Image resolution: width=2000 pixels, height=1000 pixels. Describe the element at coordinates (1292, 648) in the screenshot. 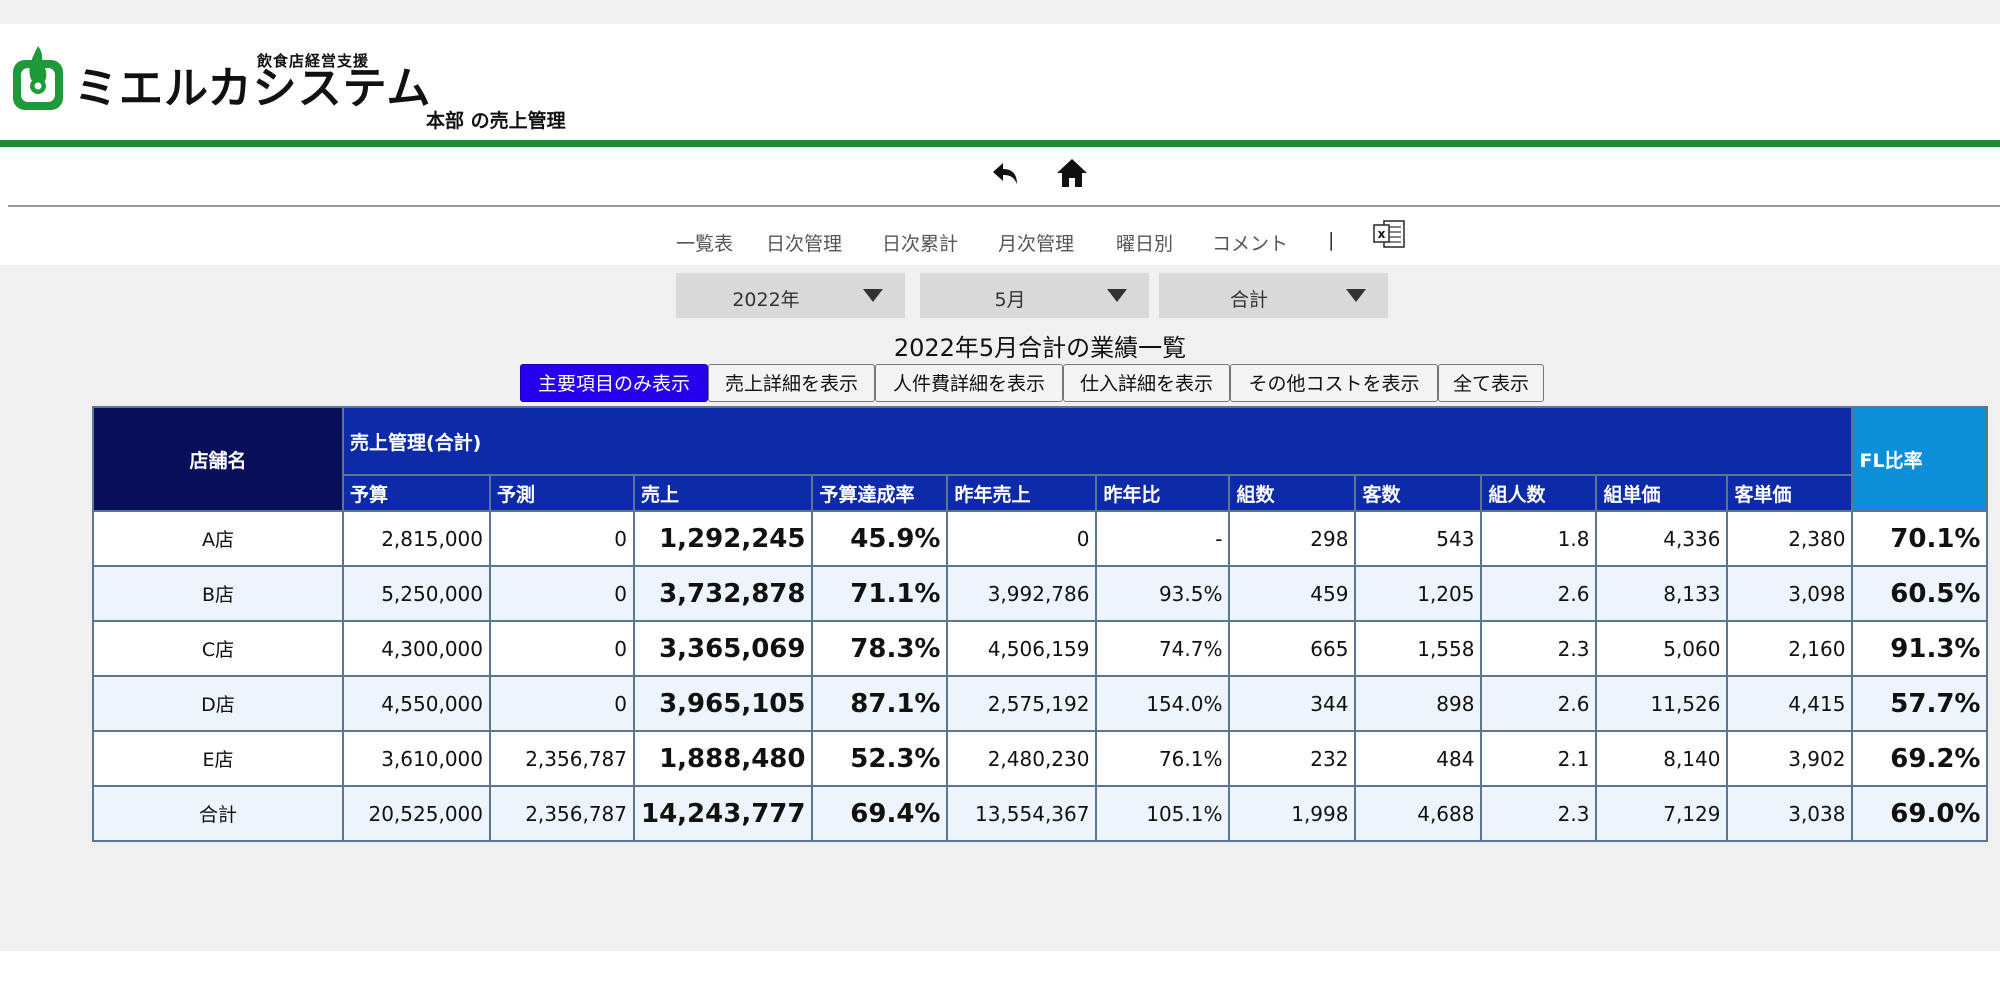

I see `groups-cell: 665` at that location.